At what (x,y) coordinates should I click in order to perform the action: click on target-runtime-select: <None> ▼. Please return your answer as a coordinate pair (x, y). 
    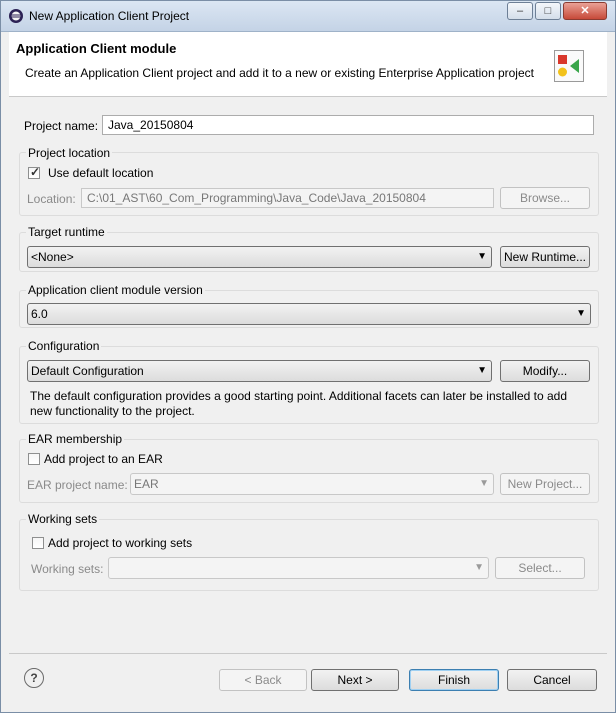
    Looking at the image, I should click on (259, 257).